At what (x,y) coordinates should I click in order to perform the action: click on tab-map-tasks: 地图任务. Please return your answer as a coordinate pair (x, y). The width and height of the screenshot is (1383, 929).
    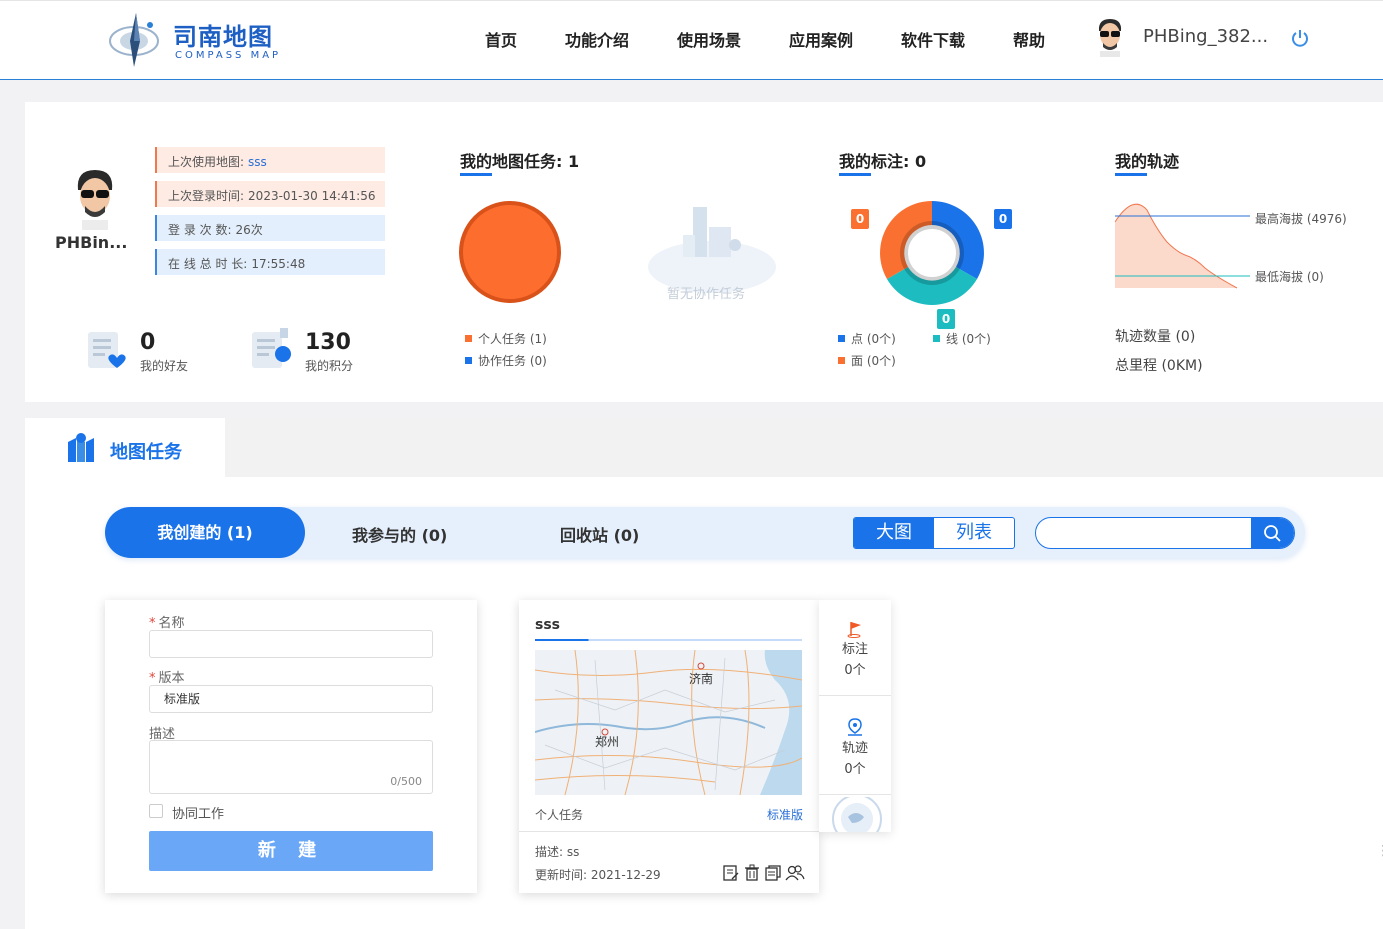
    Looking at the image, I should click on (146, 451).